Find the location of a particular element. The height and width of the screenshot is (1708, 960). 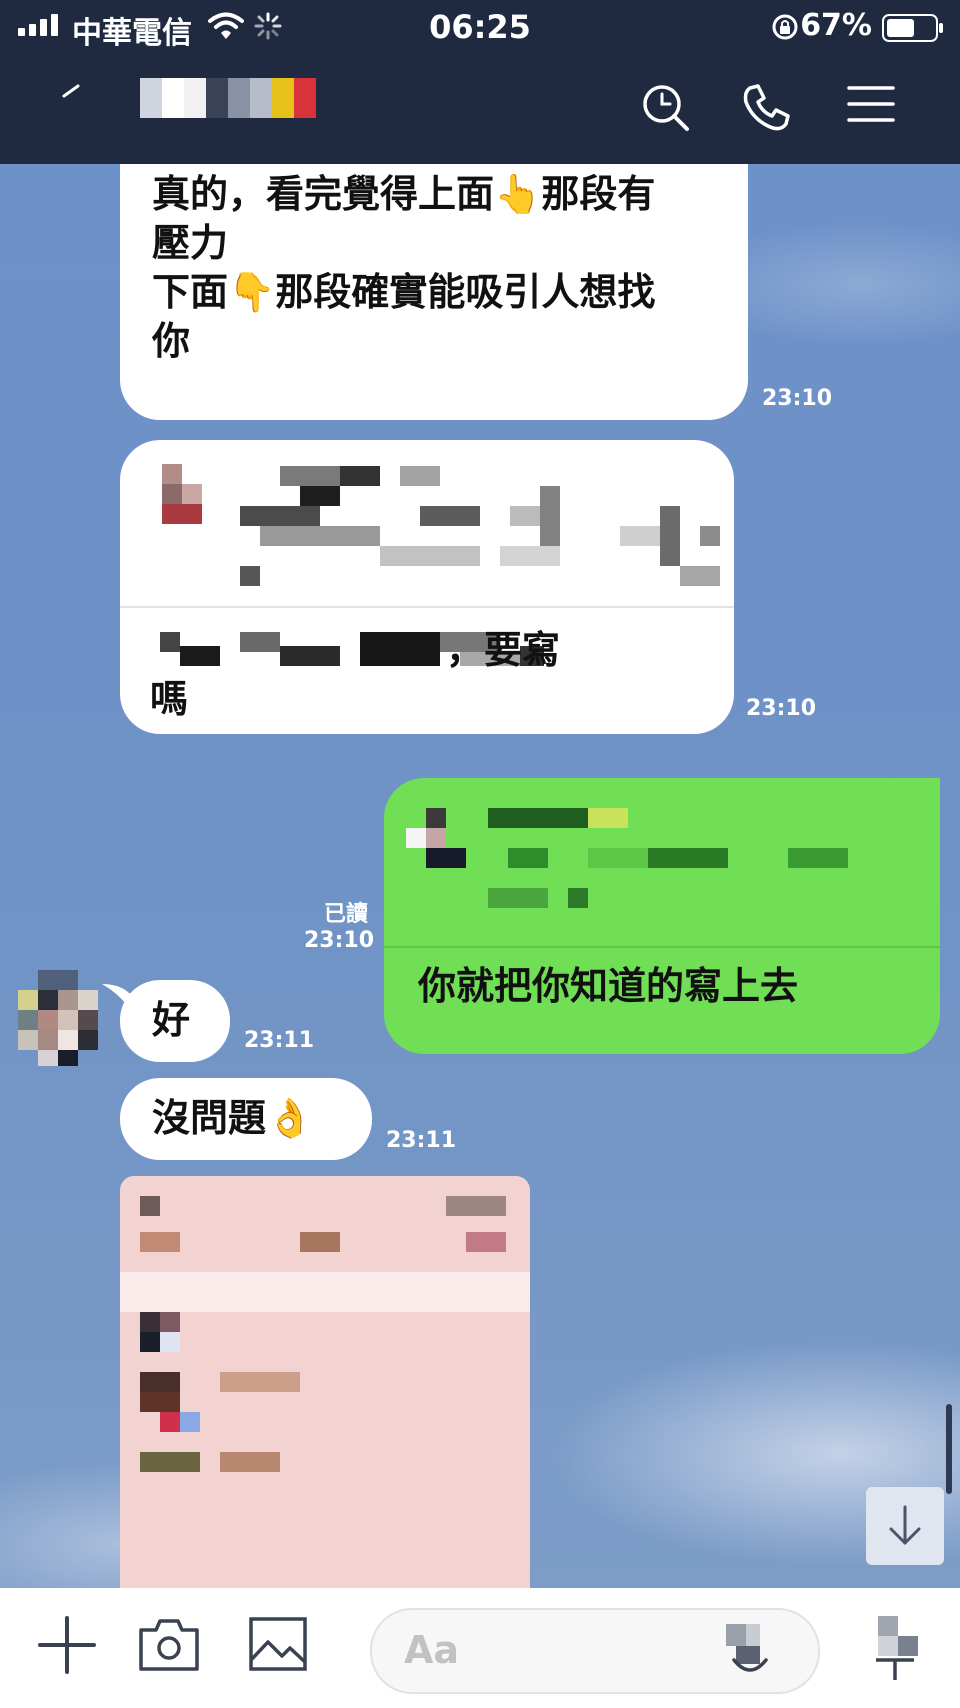

message-input-field is located at coordinates (595, 1651).